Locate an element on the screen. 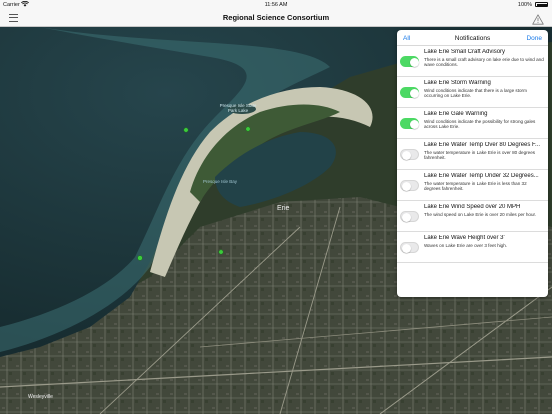 The width and height of the screenshot is (552, 414). notification-description: Waves on Lake Erie are over 3 feet high. is located at coordinates (466, 245).